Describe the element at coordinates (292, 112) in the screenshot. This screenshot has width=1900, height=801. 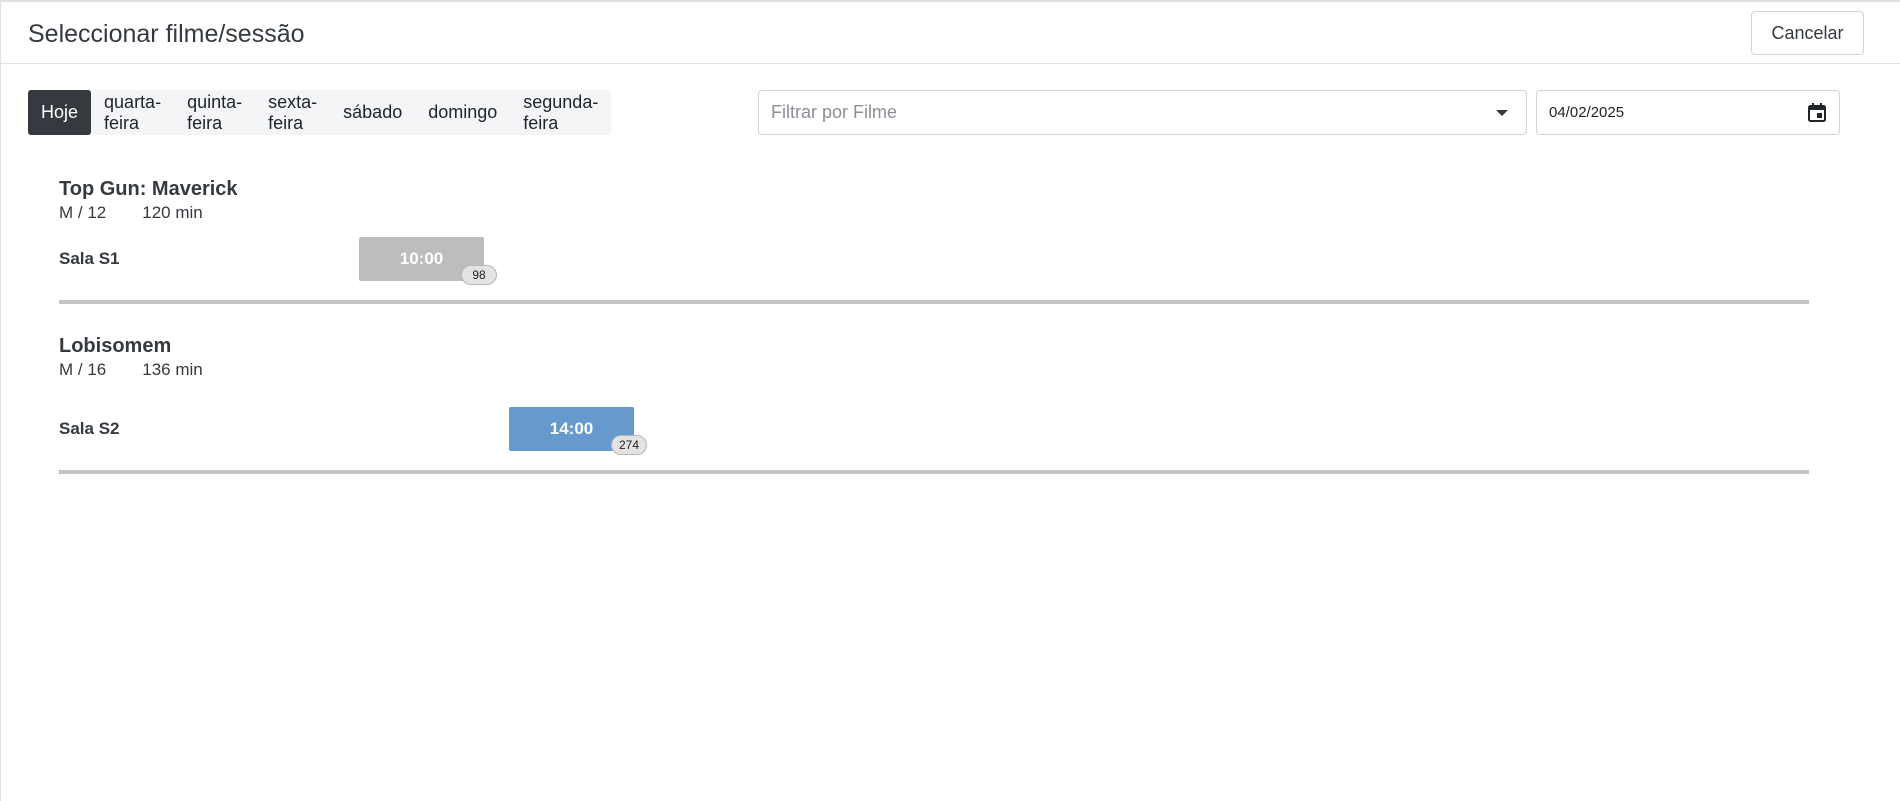
I see `tab-friday: sexta-feira` at that location.